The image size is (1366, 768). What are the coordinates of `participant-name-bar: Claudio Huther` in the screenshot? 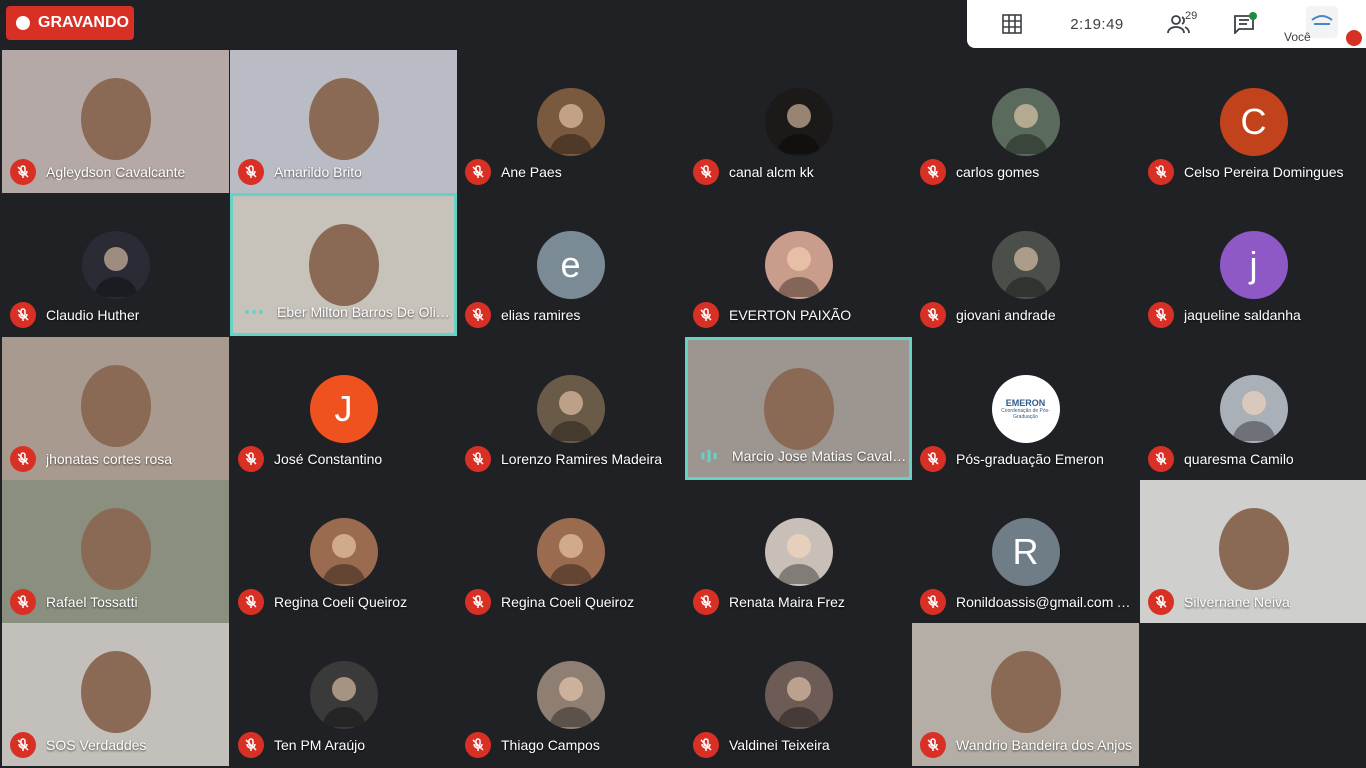 It's located at (115, 315).